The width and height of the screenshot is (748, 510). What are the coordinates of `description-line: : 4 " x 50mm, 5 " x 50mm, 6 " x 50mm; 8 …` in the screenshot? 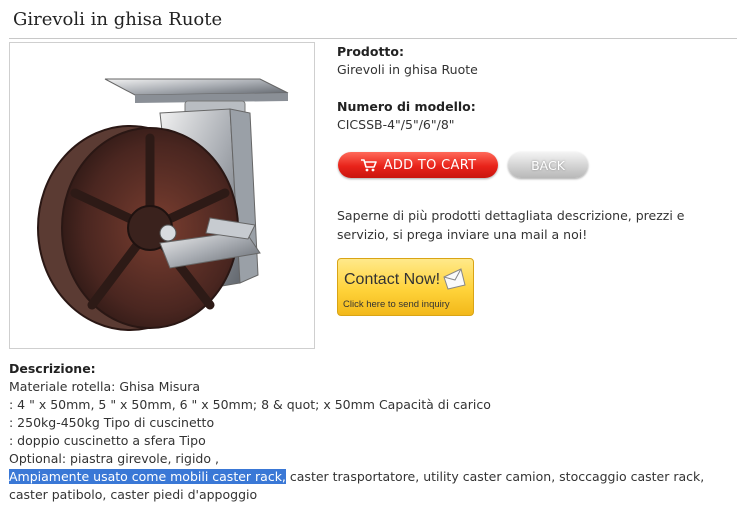 It's located at (250, 404).